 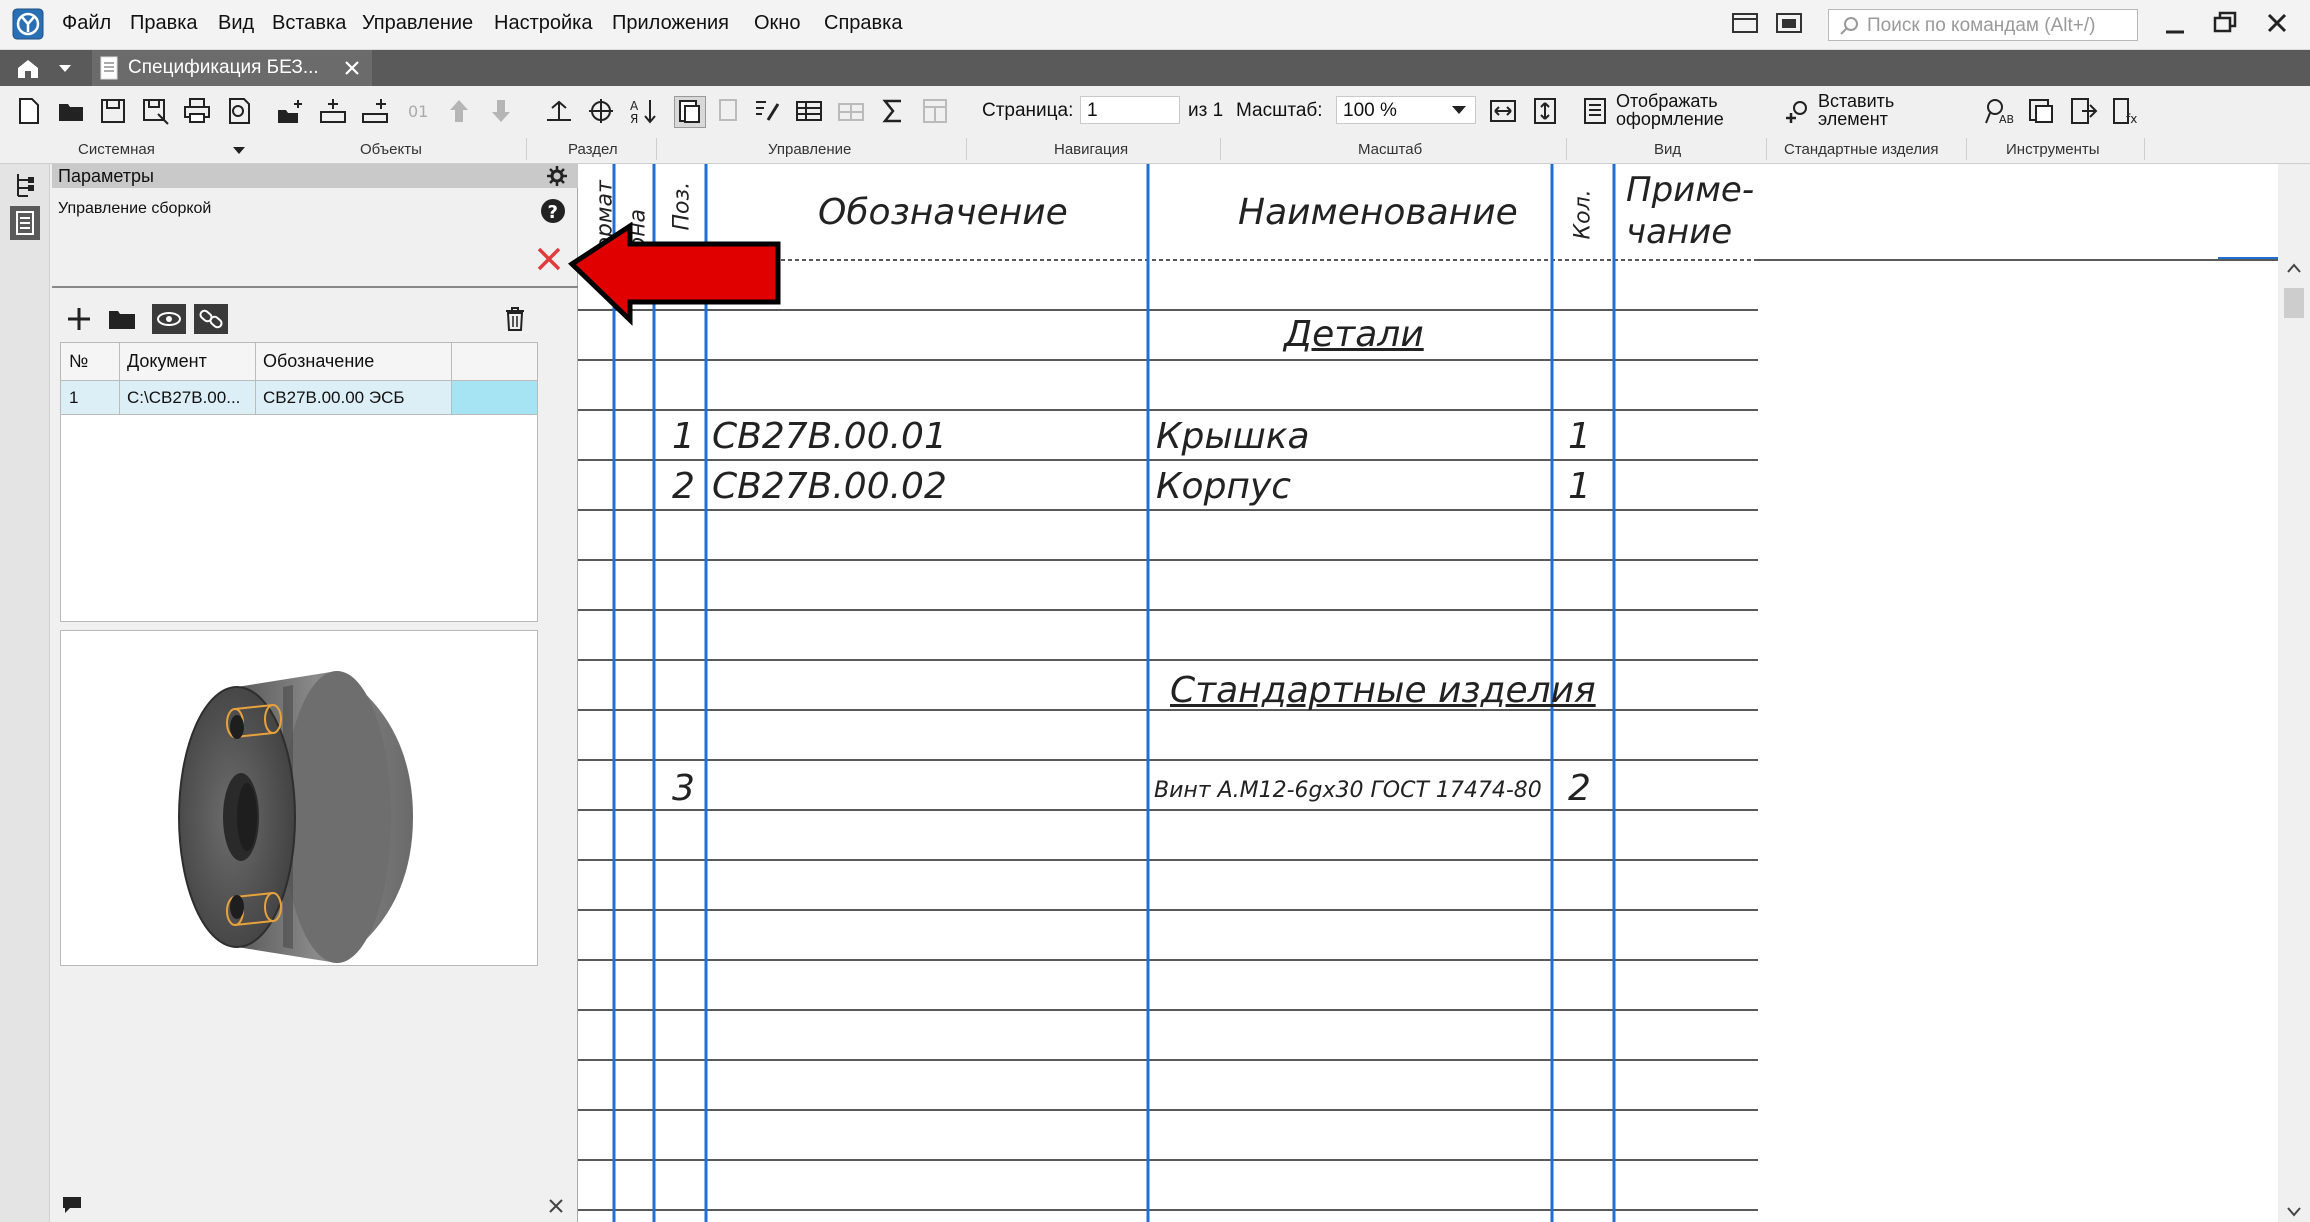 I want to click on open-folder-icon, so click(x=71, y=111).